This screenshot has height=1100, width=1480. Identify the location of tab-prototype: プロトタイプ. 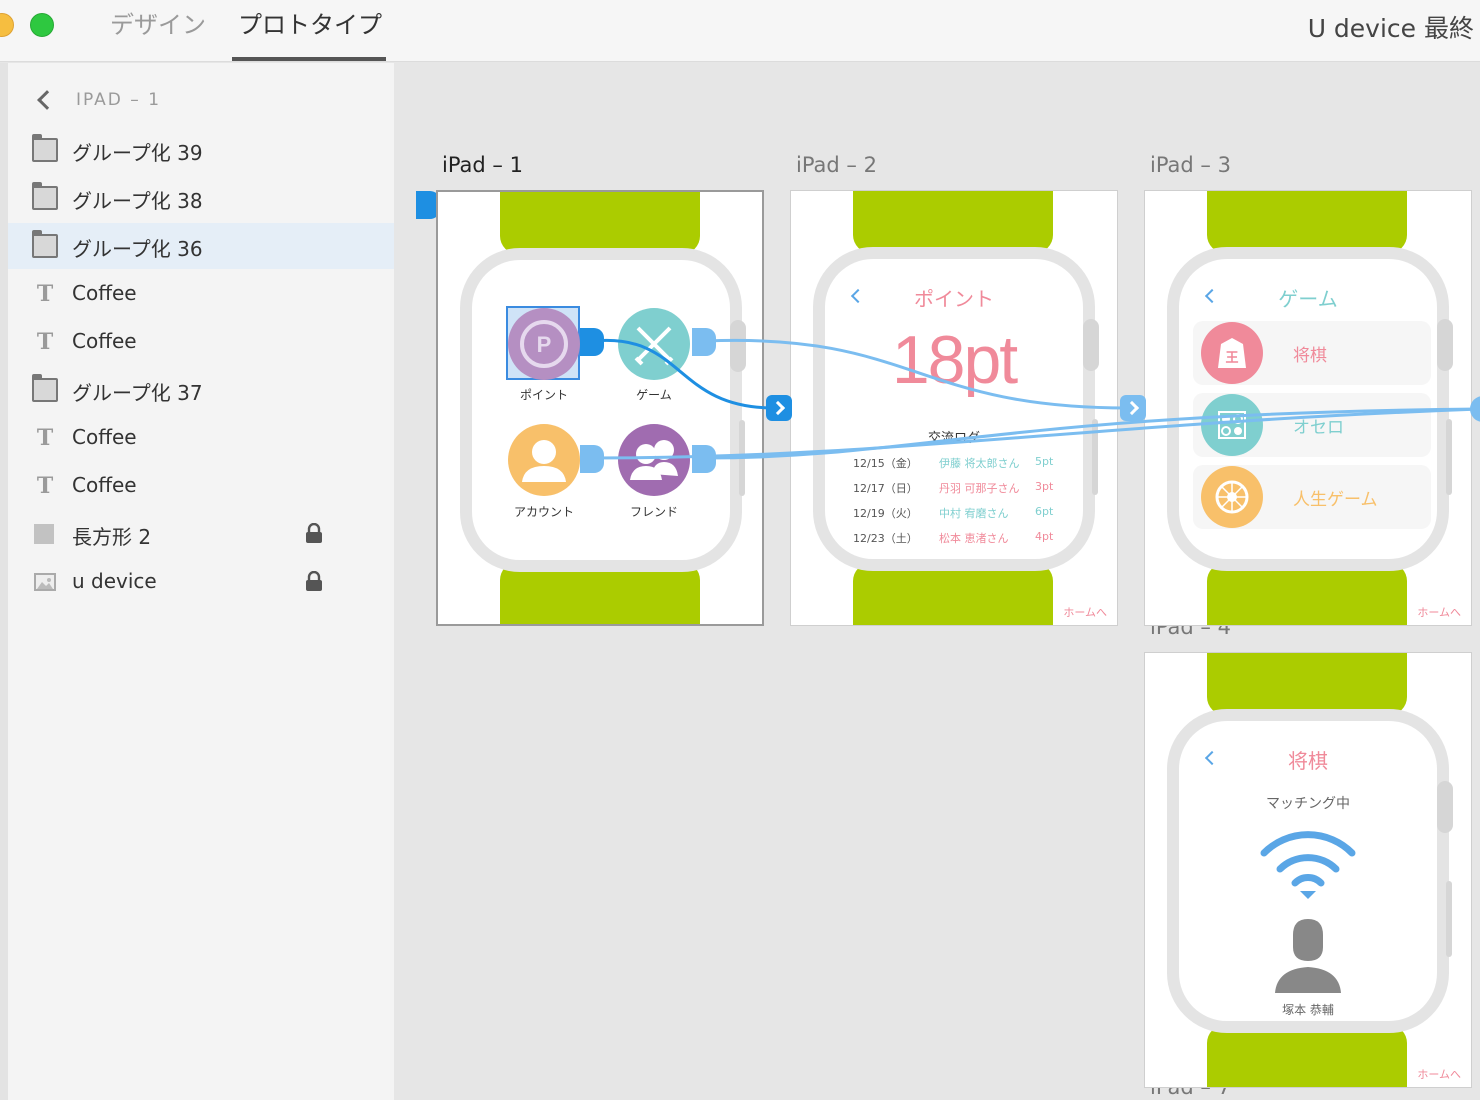
(310, 35).